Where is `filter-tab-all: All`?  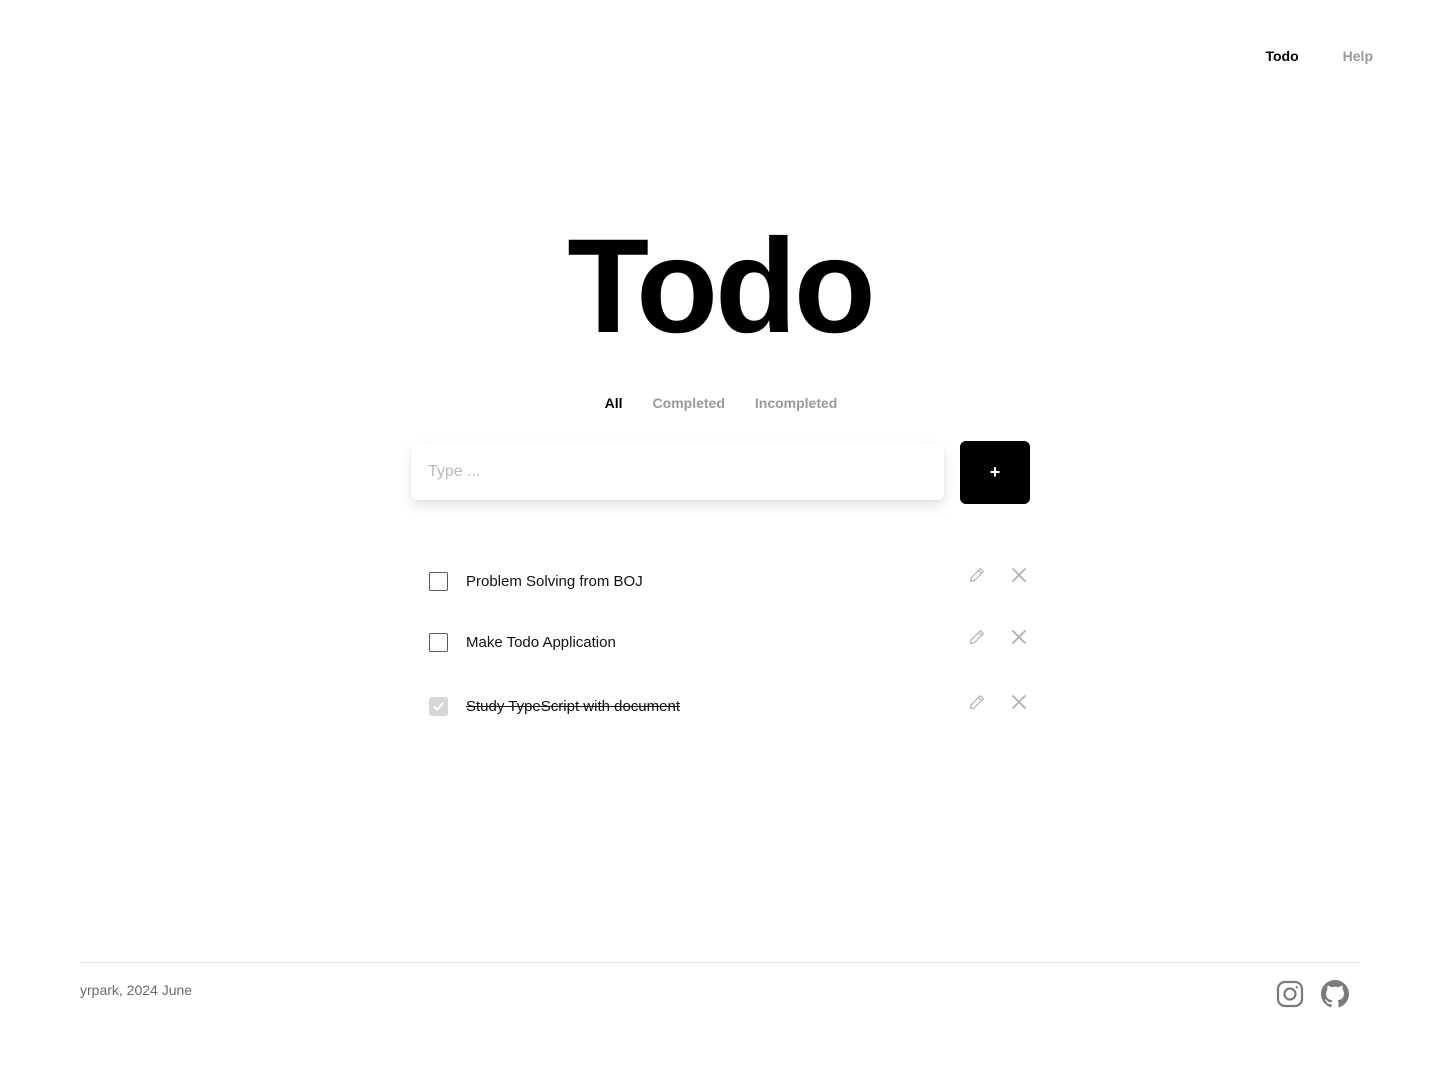
filter-tab-all: All is located at coordinates (614, 403).